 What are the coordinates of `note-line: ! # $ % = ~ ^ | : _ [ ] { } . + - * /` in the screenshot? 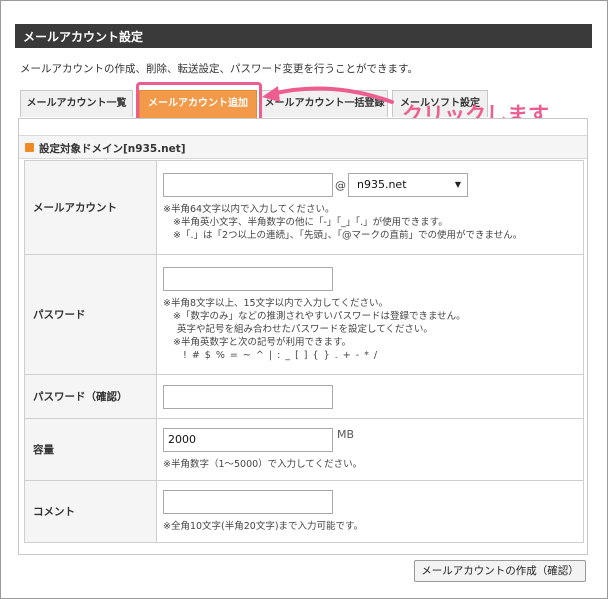 It's located at (281, 355).